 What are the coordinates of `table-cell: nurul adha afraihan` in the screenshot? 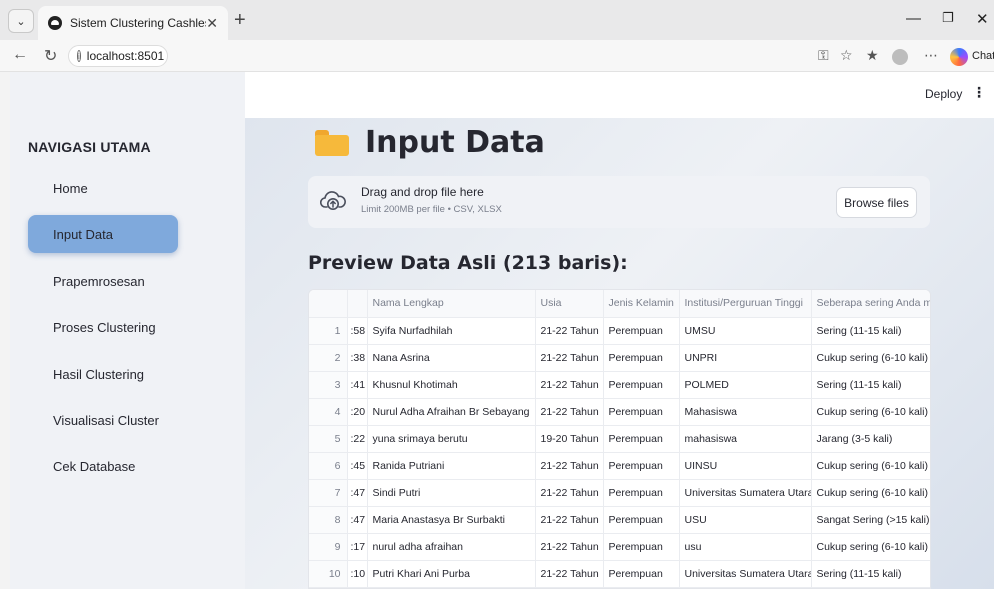 It's located at (451, 547).